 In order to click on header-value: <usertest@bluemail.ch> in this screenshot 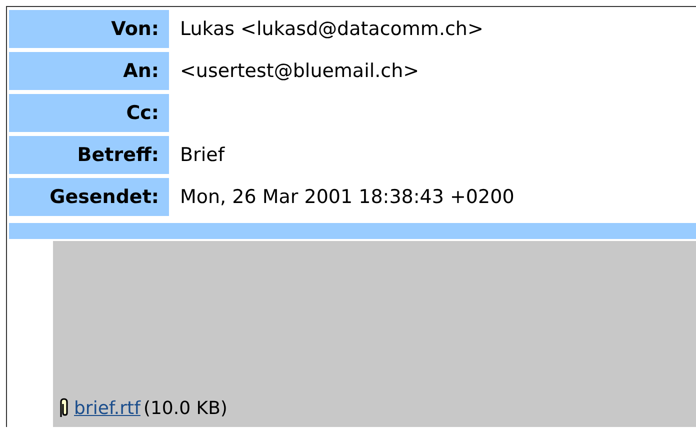, I will do `click(300, 71)`.